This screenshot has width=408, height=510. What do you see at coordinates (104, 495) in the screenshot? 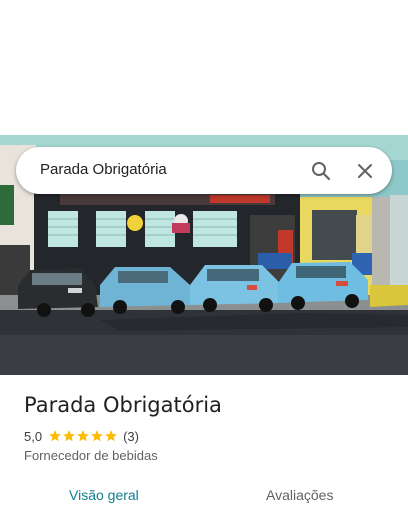
I see `tab-overview: Visão geral` at bounding box center [104, 495].